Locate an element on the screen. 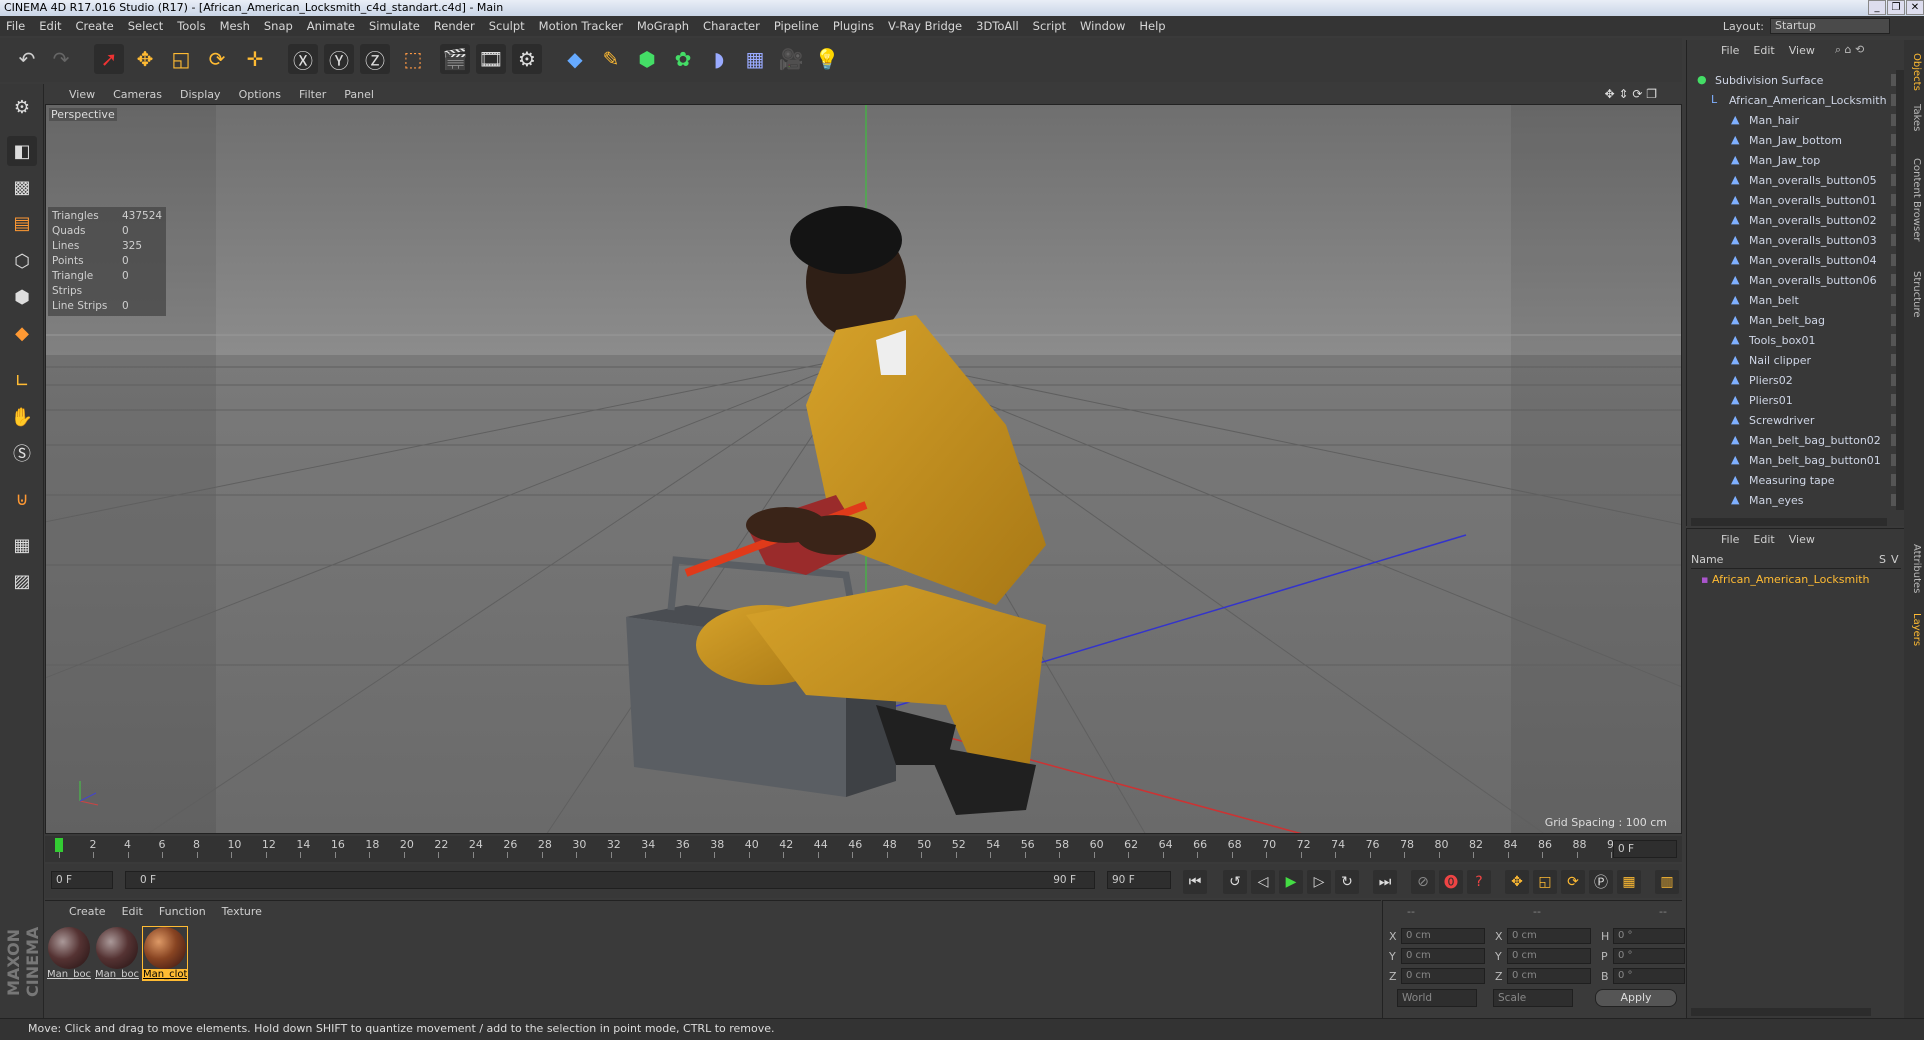 This screenshot has height=1040, width=1924. object-tree-item: ▲ Measuring tape is located at coordinates (1794, 480).